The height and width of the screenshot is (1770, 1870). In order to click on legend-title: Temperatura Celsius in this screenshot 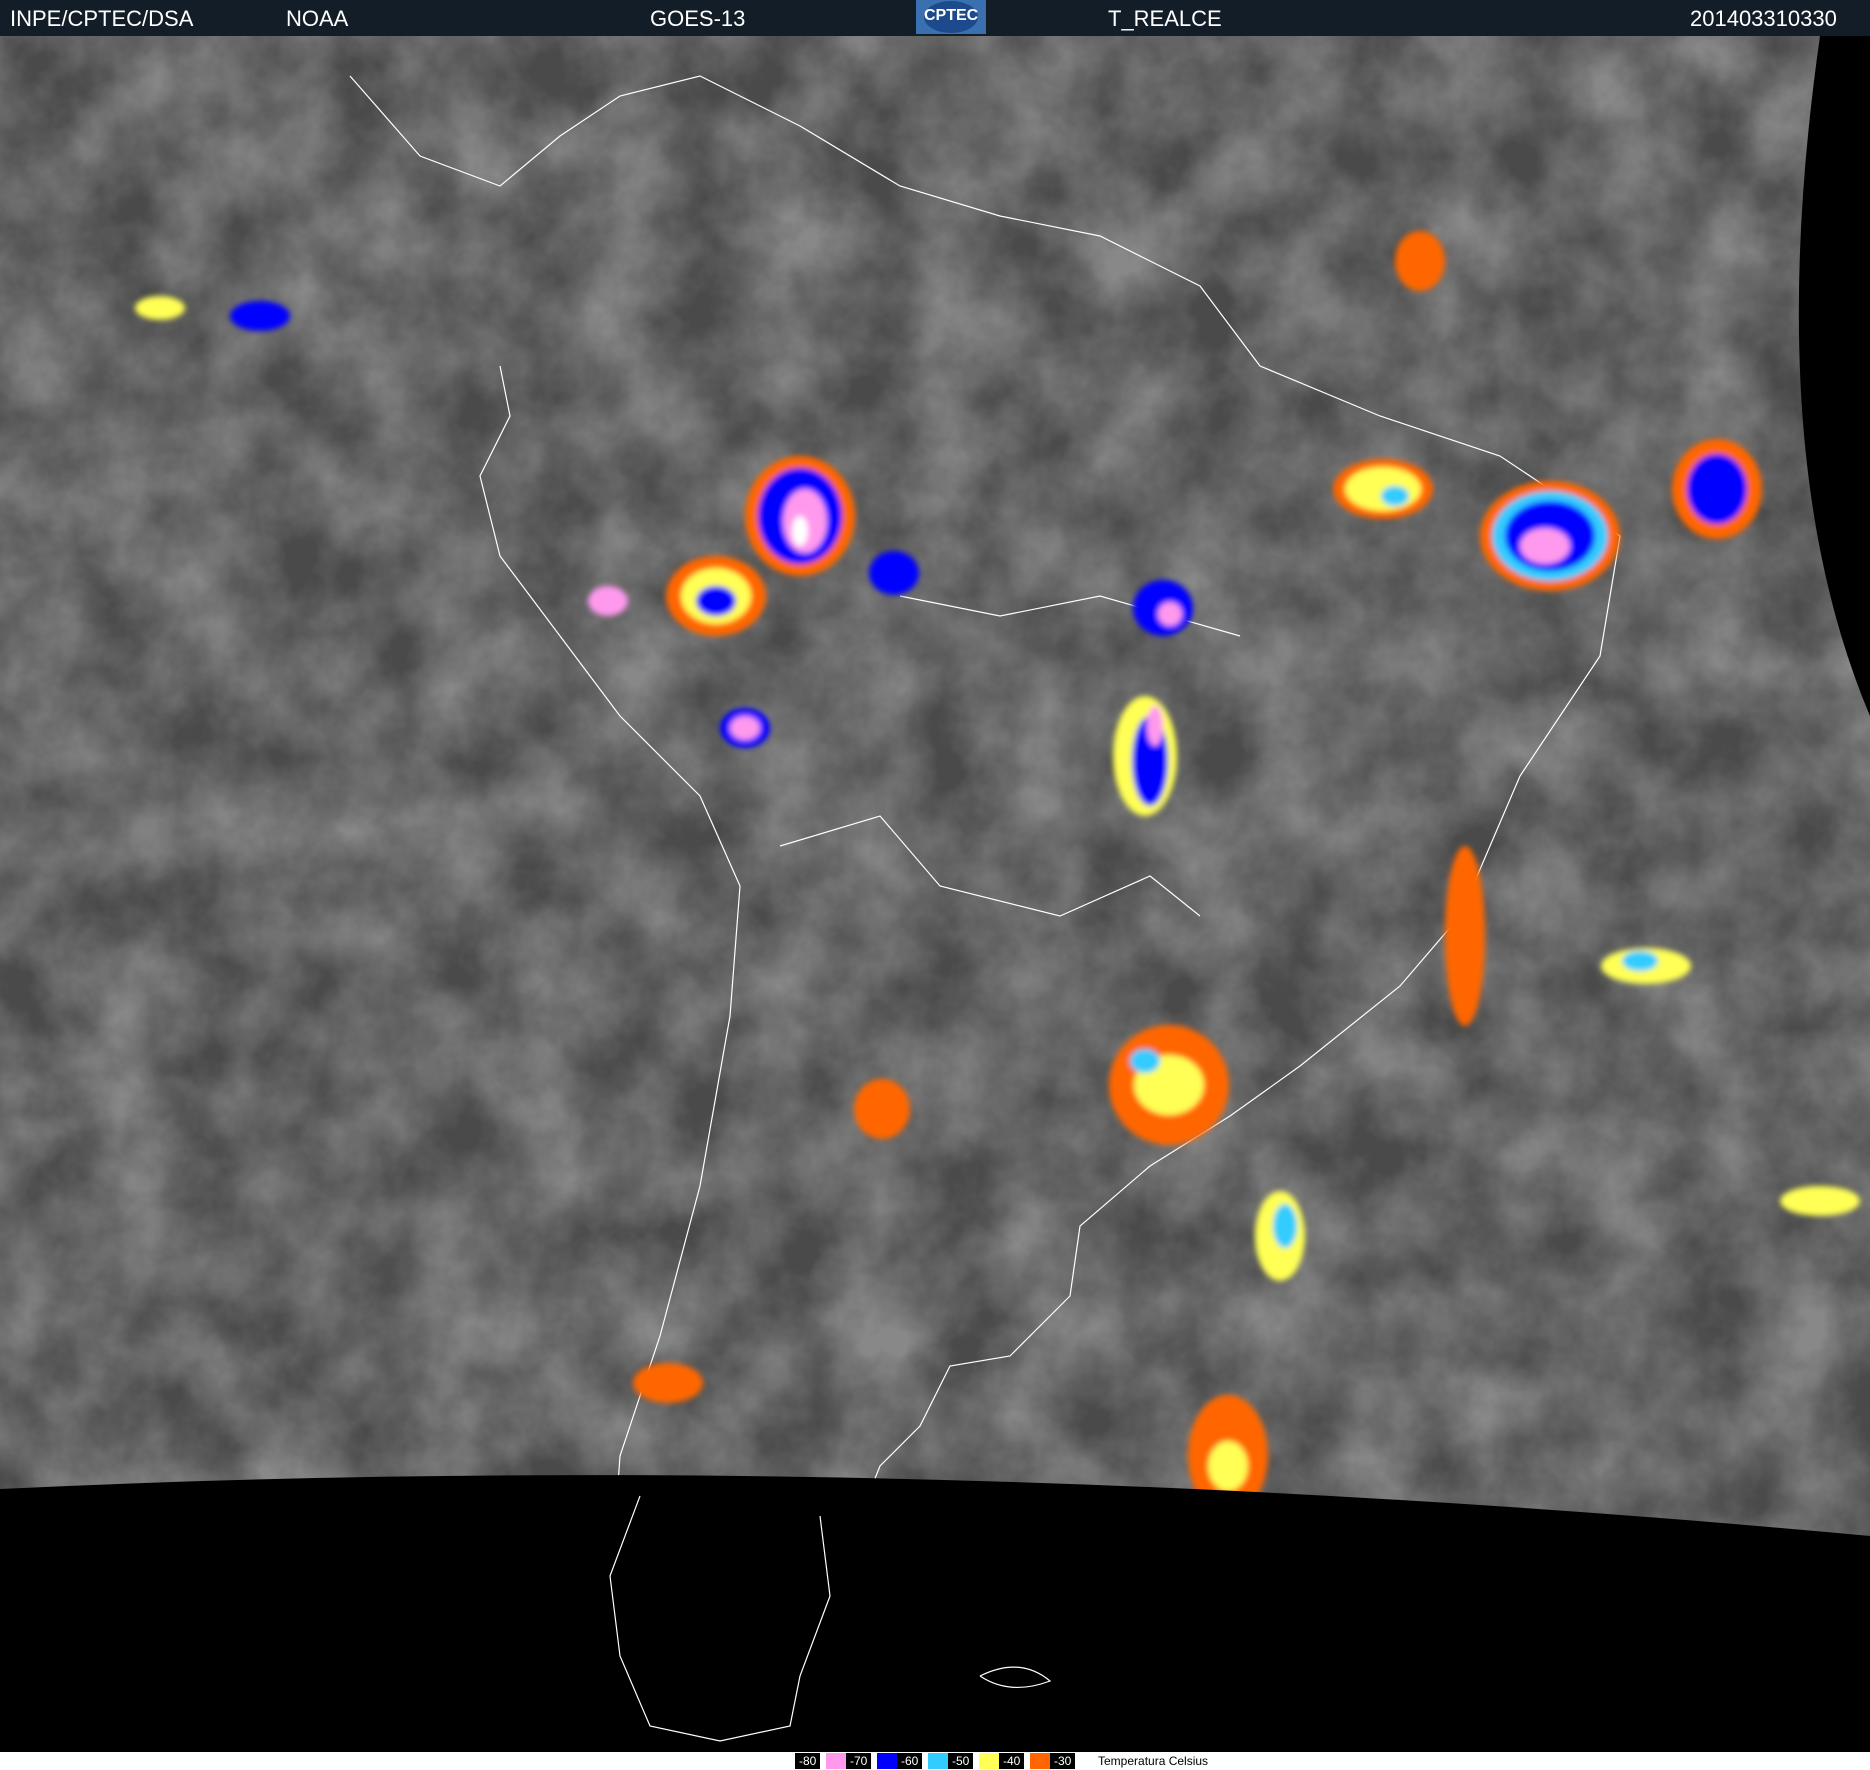, I will do `click(1153, 1761)`.